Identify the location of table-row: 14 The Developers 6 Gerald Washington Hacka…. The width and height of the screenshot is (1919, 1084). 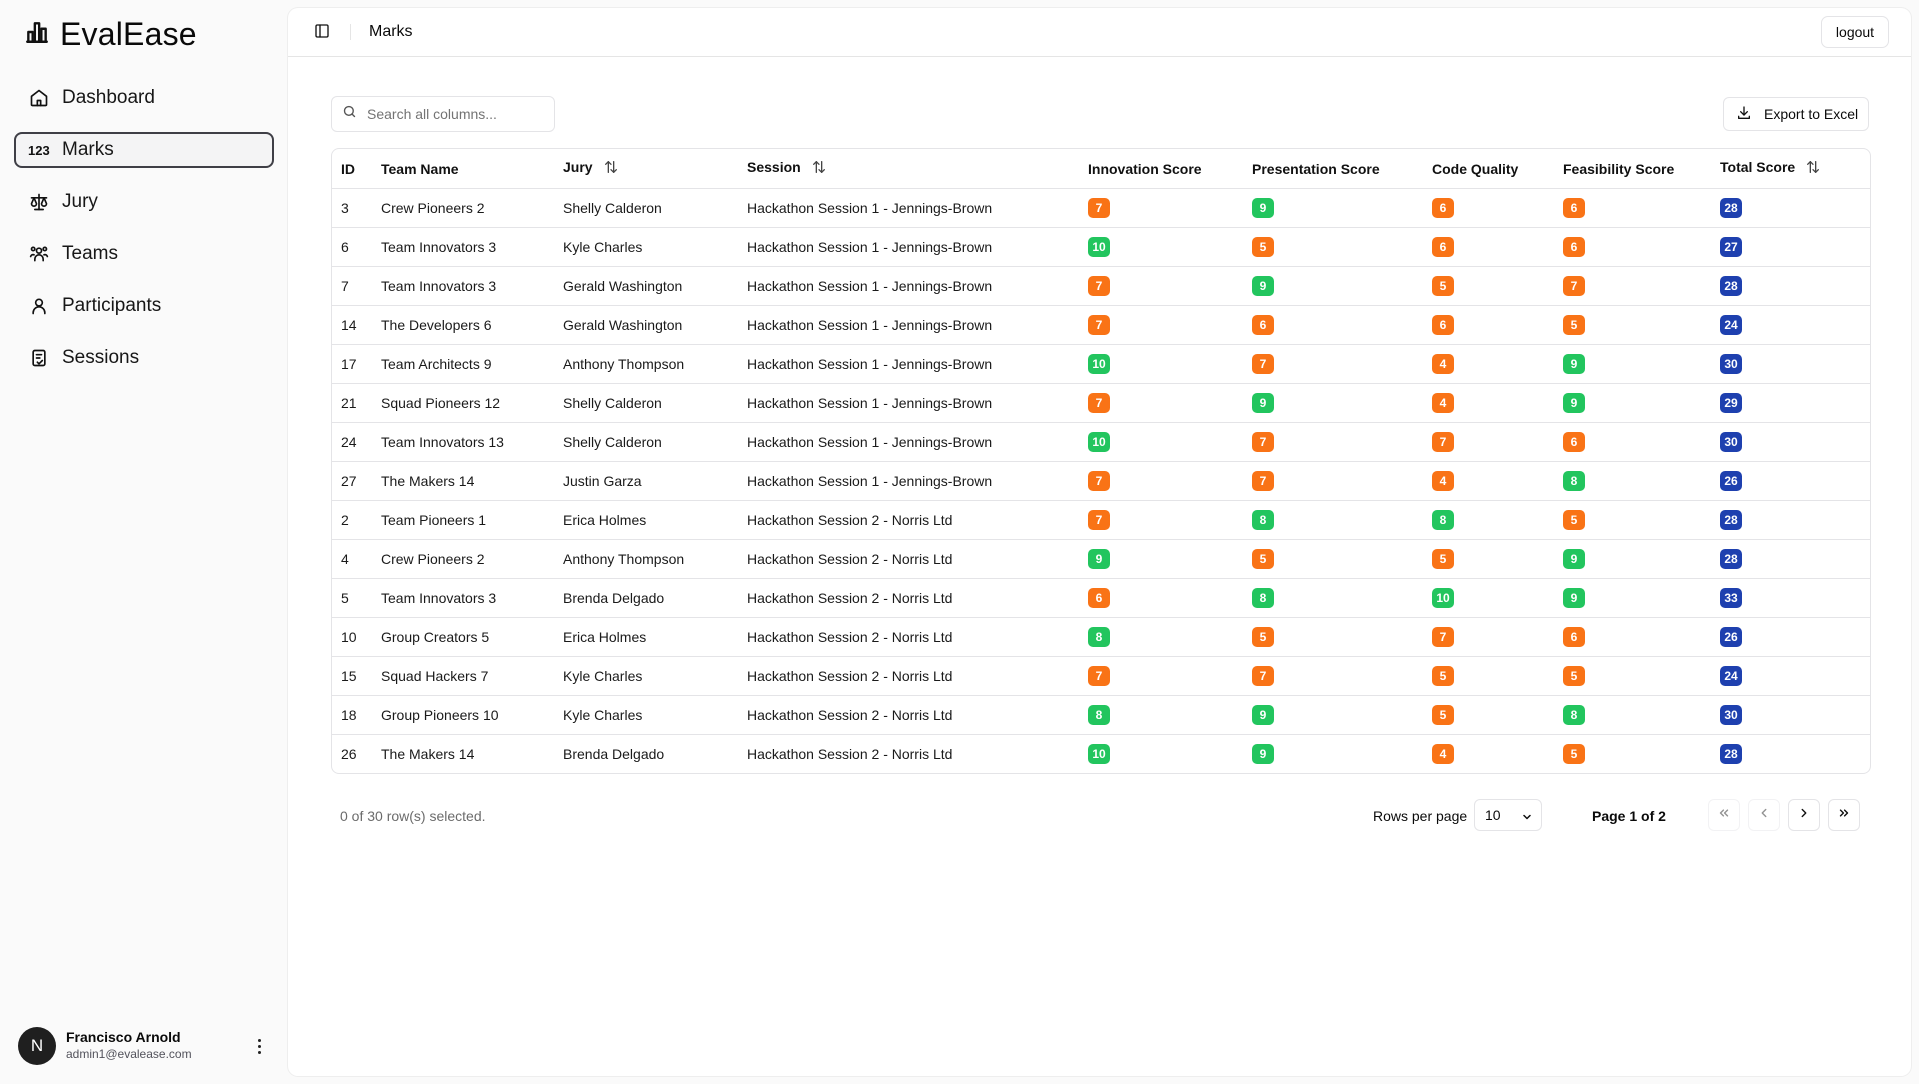
(1101, 325).